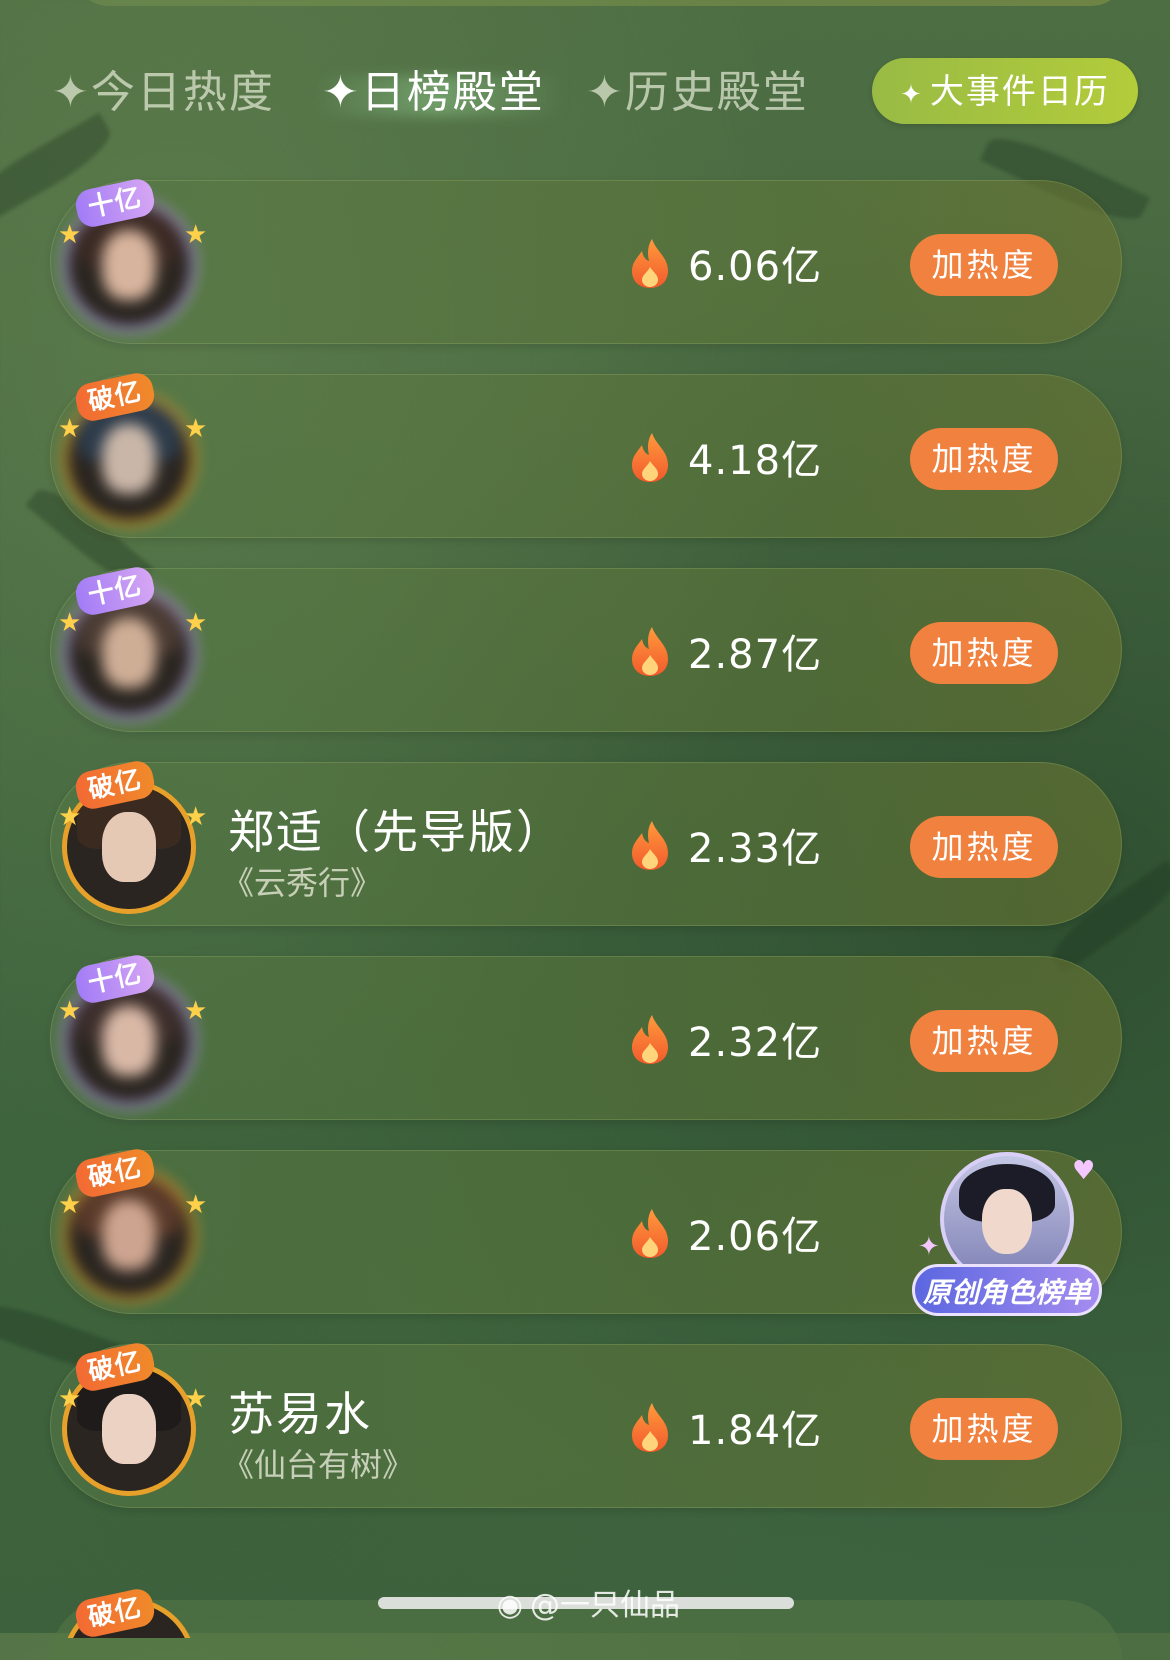 This screenshot has width=1170, height=1660. I want to click on heat-value: 2.87亿, so click(755, 655).